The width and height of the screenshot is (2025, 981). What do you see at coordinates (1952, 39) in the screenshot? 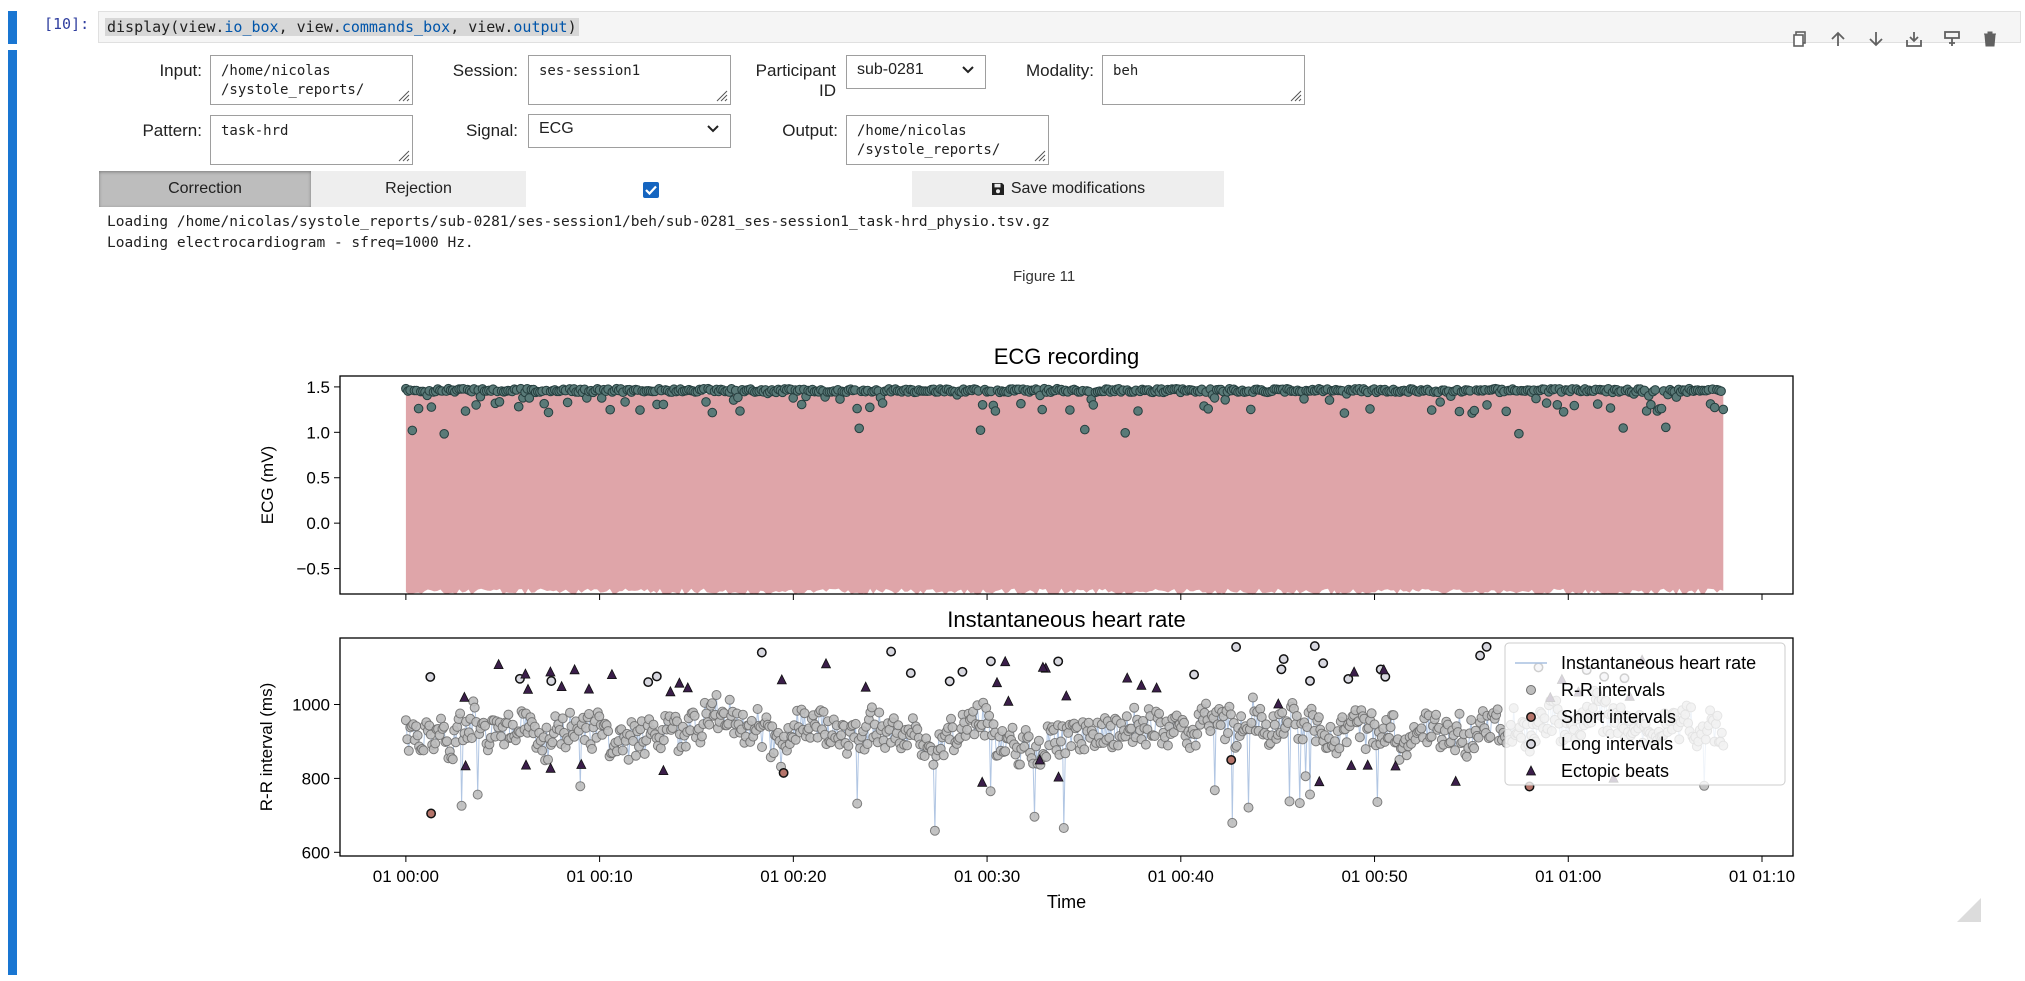
I see `insert-above-icon` at bounding box center [1952, 39].